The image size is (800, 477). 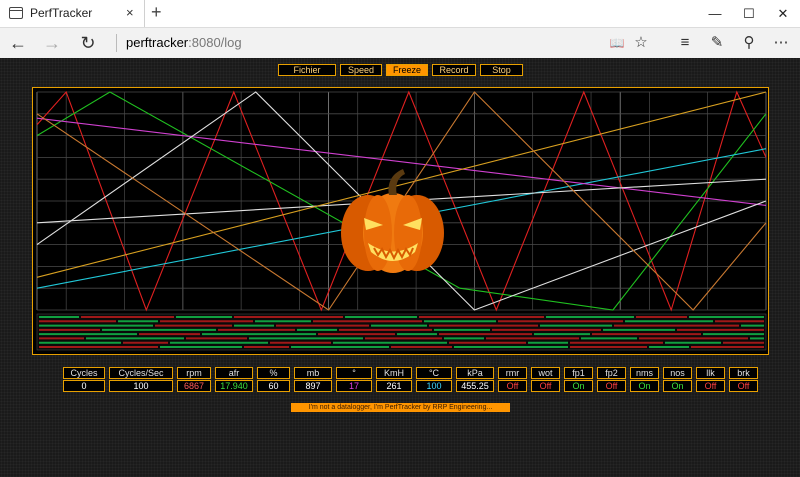 I want to click on web-note-icon: ✎, so click(x=717, y=43).